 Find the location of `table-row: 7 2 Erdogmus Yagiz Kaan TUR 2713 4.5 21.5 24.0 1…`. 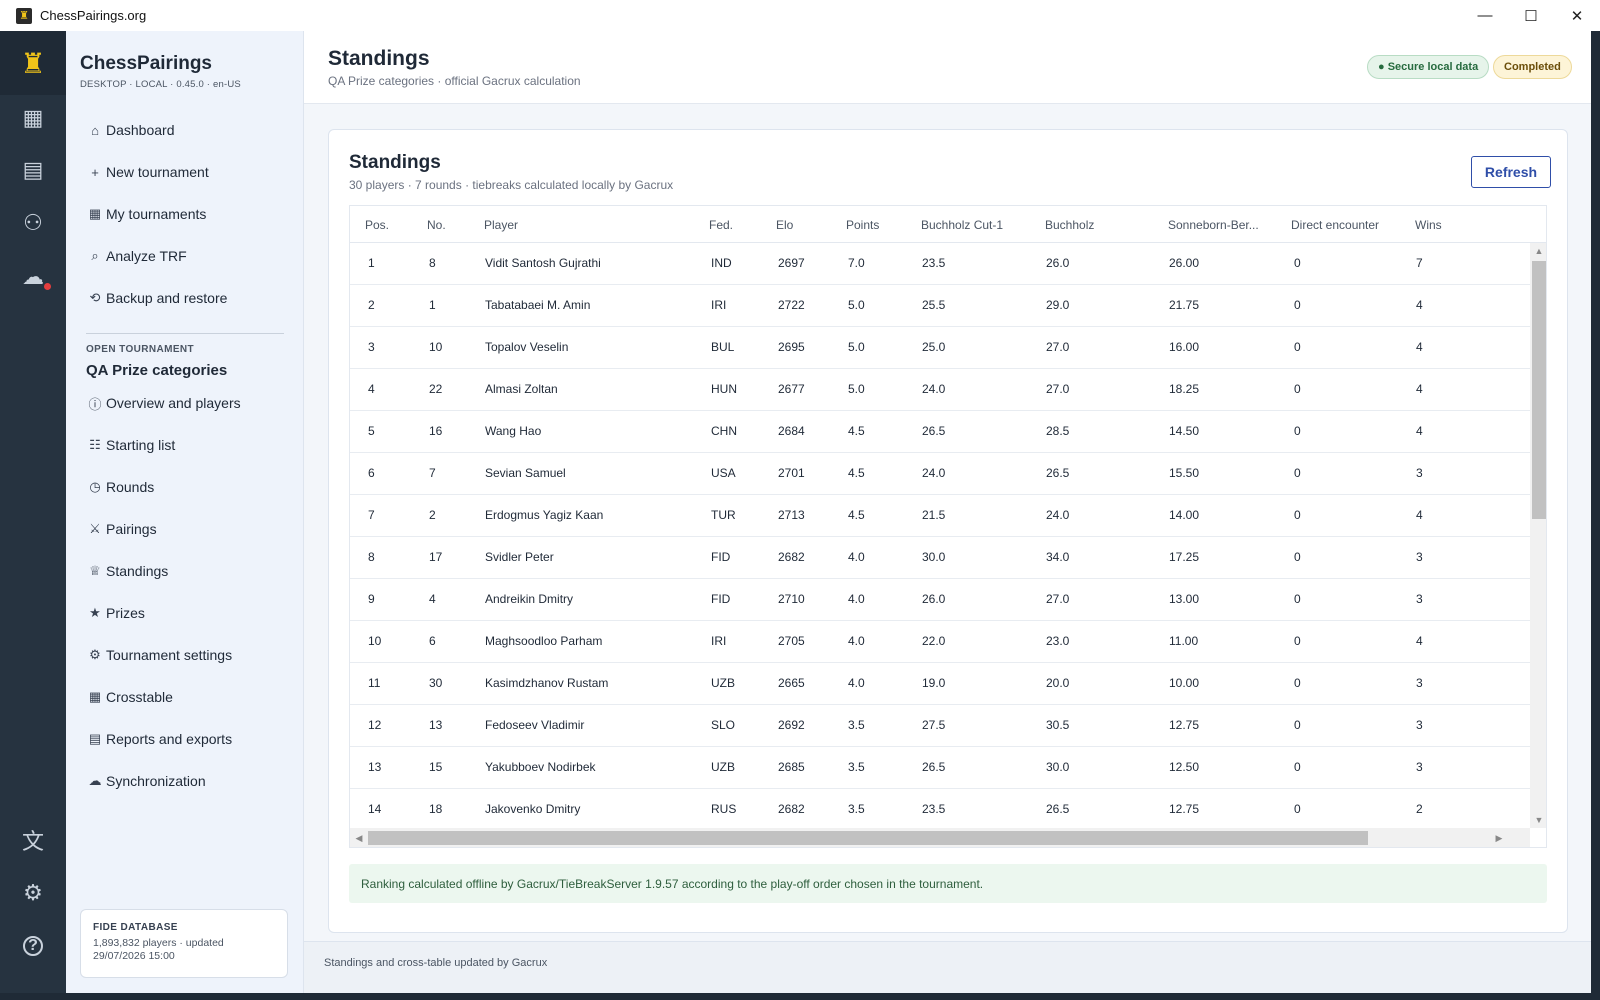

table-row: 7 2 Erdogmus Yagiz Kaan TUR 2713 4.5 21.5 24.0 1… is located at coordinates (940, 516).